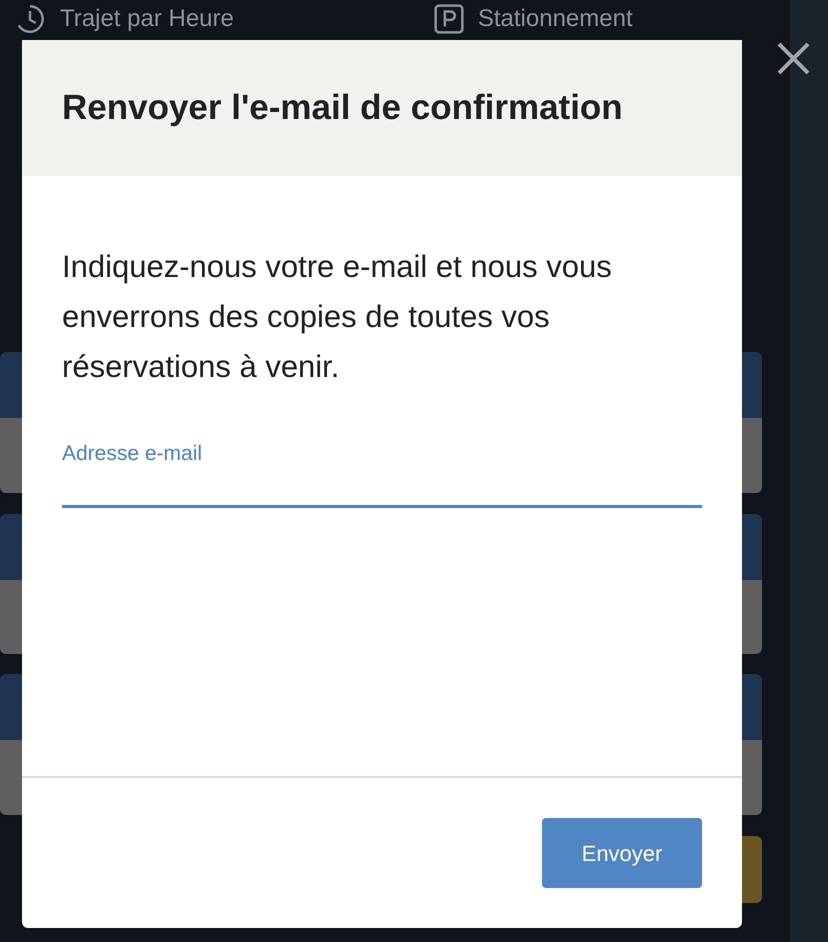 This screenshot has width=828, height=942. Describe the element at coordinates (449, 19) in the screenshot. I see `parking-icon` at that location.